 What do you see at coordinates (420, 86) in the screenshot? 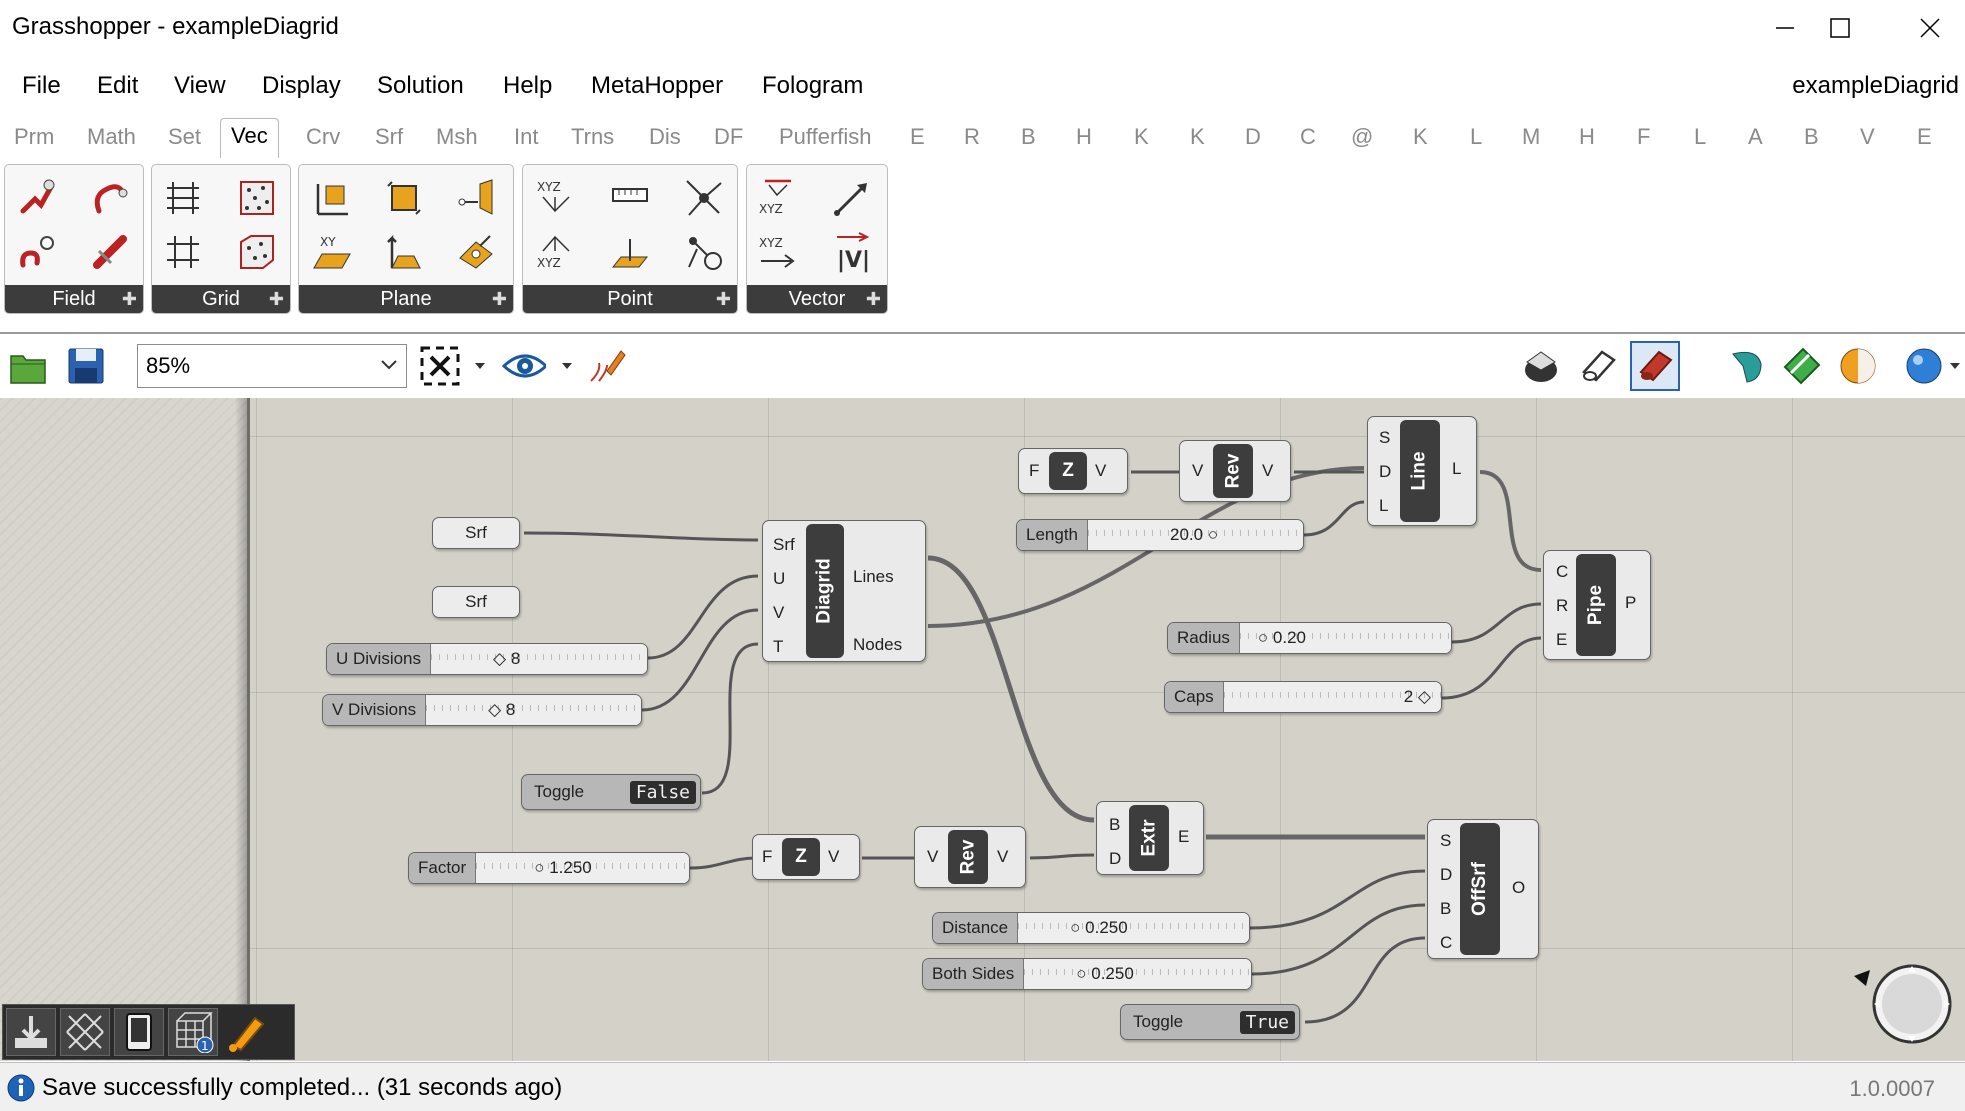
I see `menu-solution: Solution` at bounding box center [420, 86].